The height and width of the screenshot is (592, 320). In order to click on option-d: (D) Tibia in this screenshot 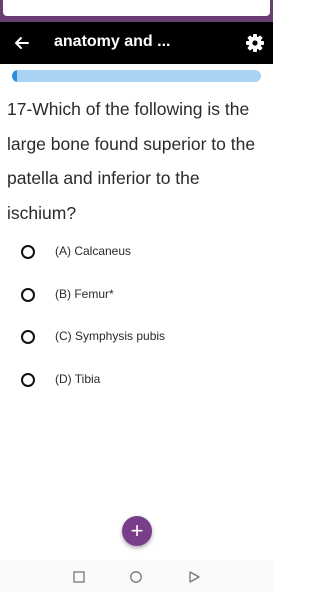, I will do `click(136, 380)`.